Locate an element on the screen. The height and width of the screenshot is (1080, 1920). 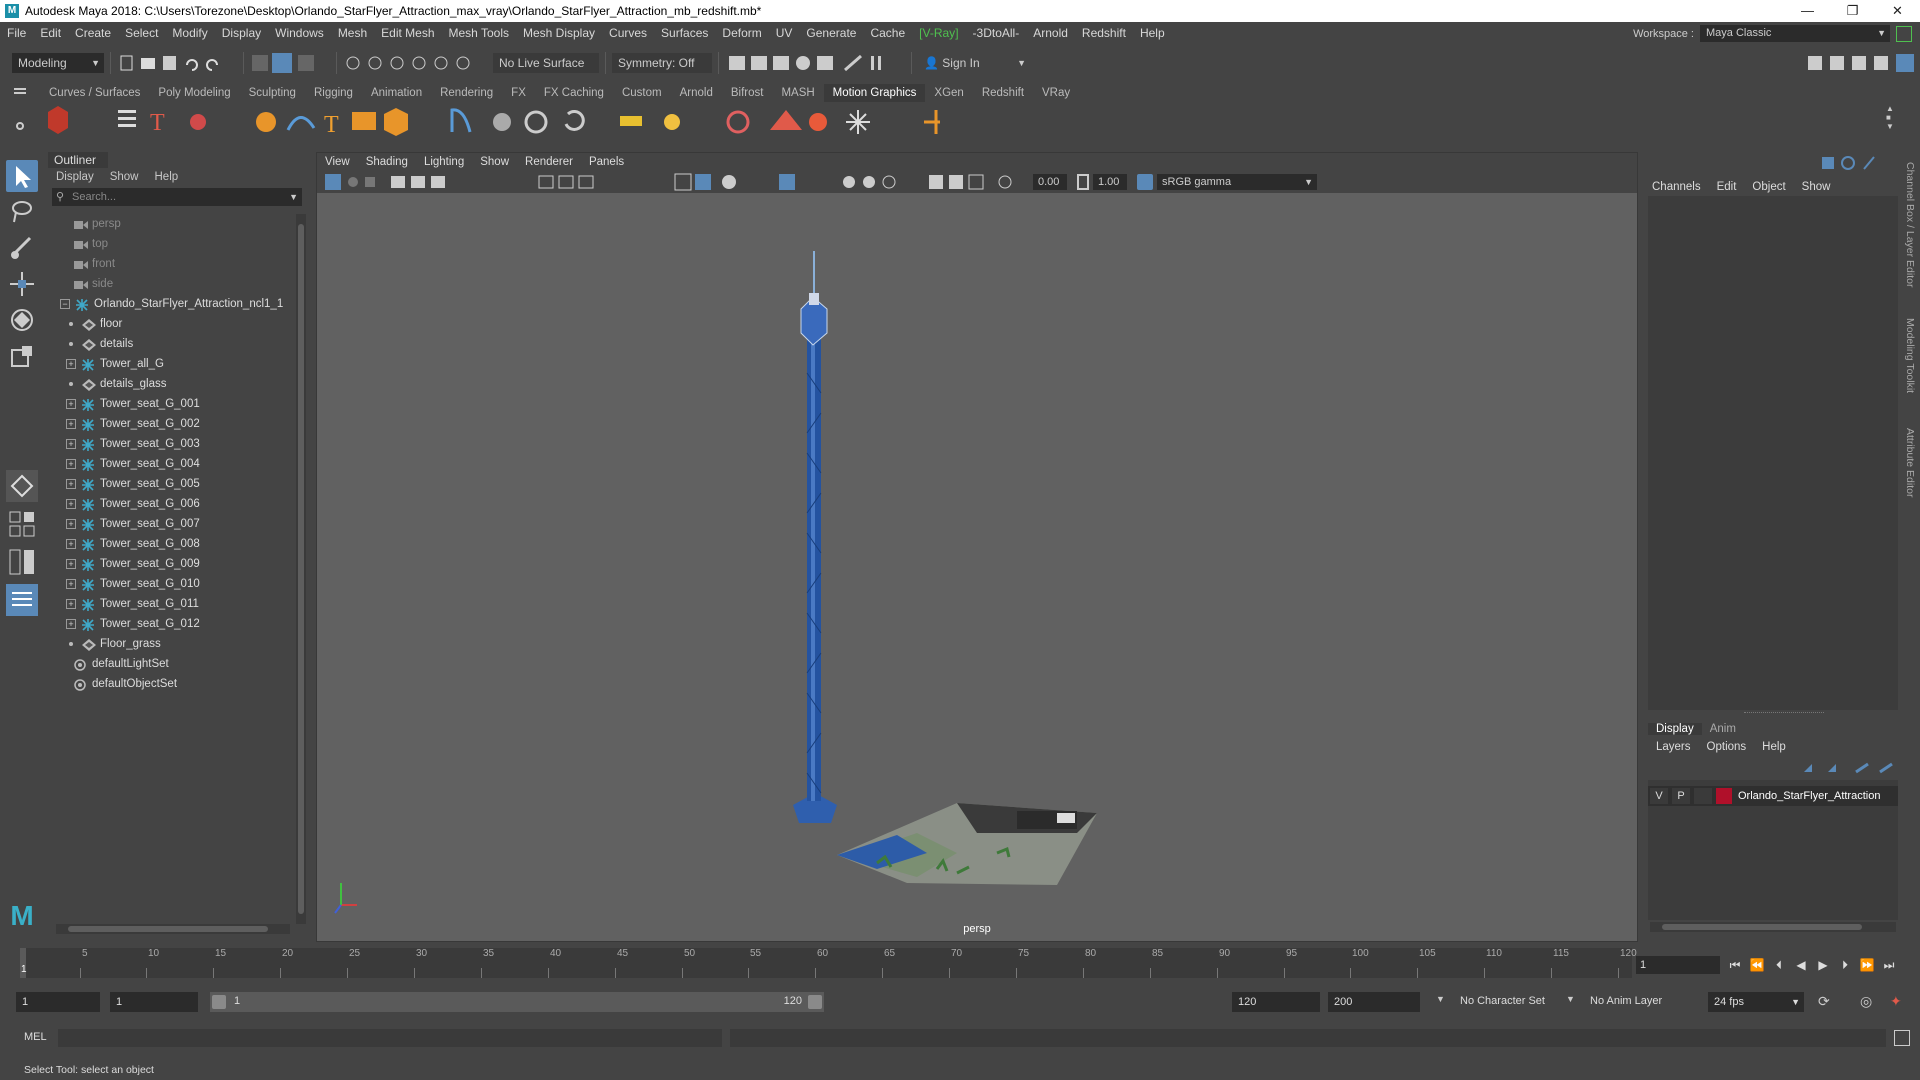
range-start-handle is located at coordinates (219, 1002).